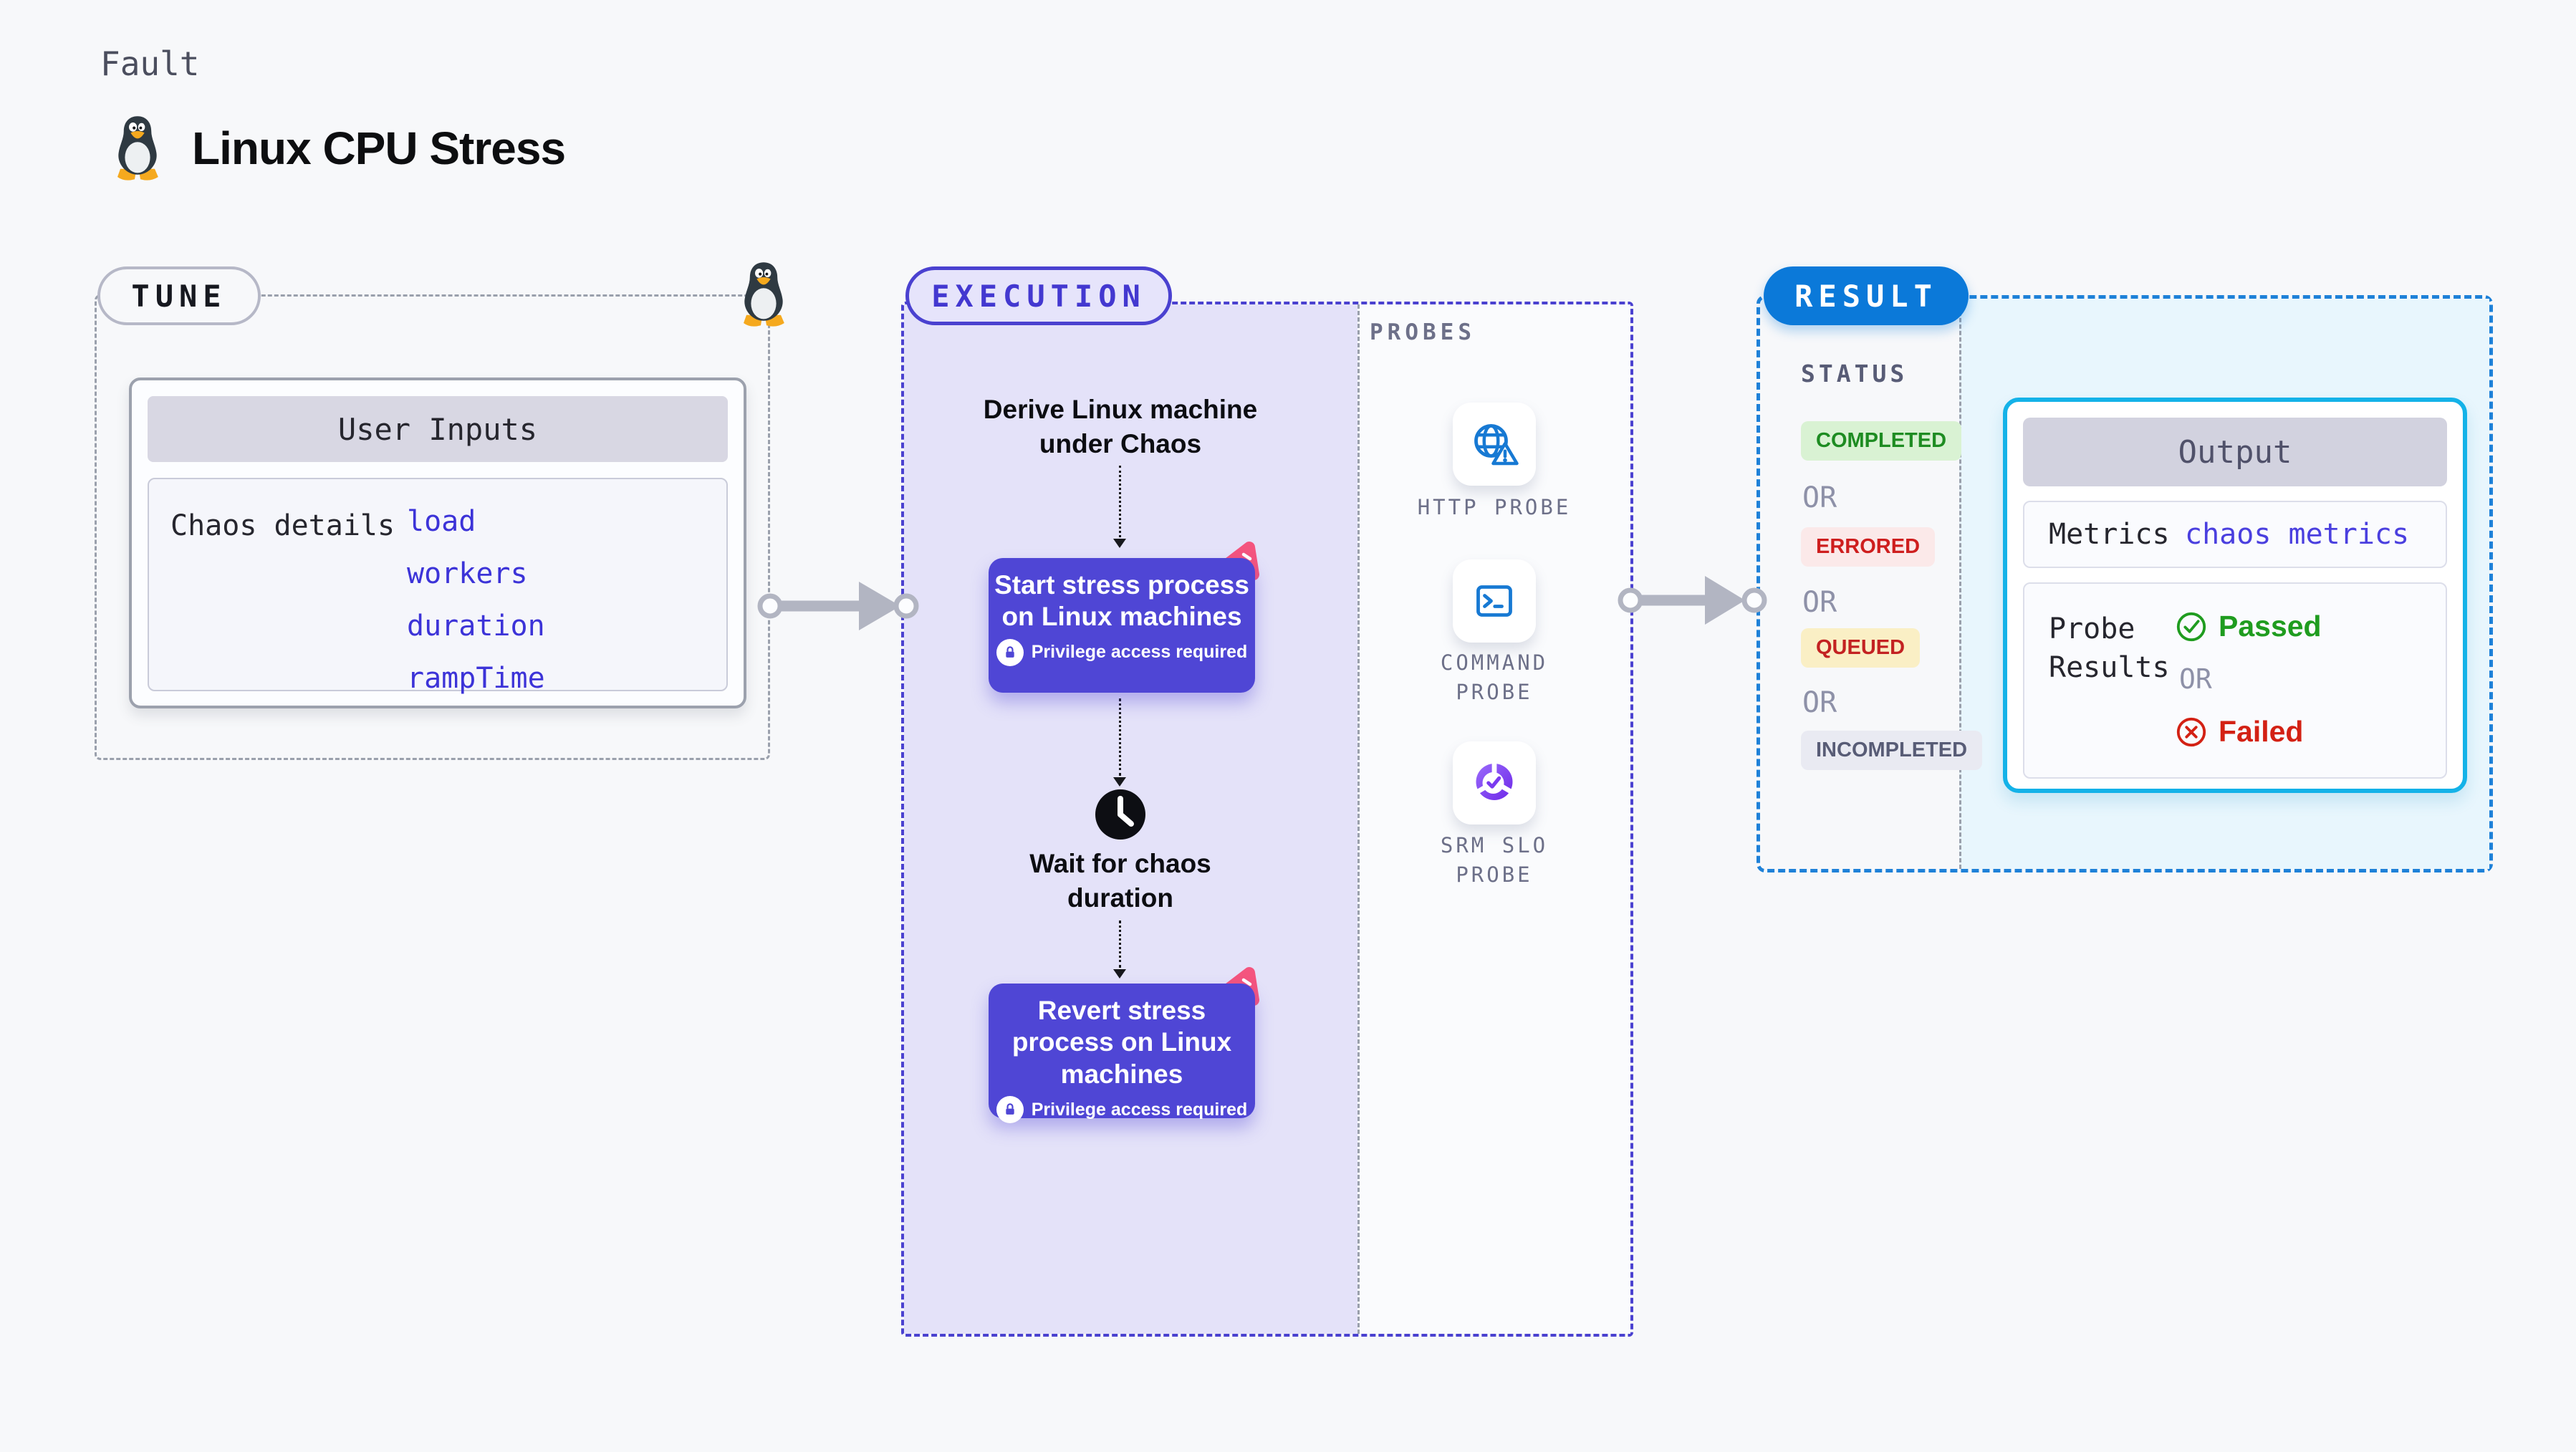 The image size is (2576, 1452). What do you see at coordinates (1881, 441) in the screenshot?
I see `status-badge-completed: COMPLETED` at bounding box center [1881, 441].